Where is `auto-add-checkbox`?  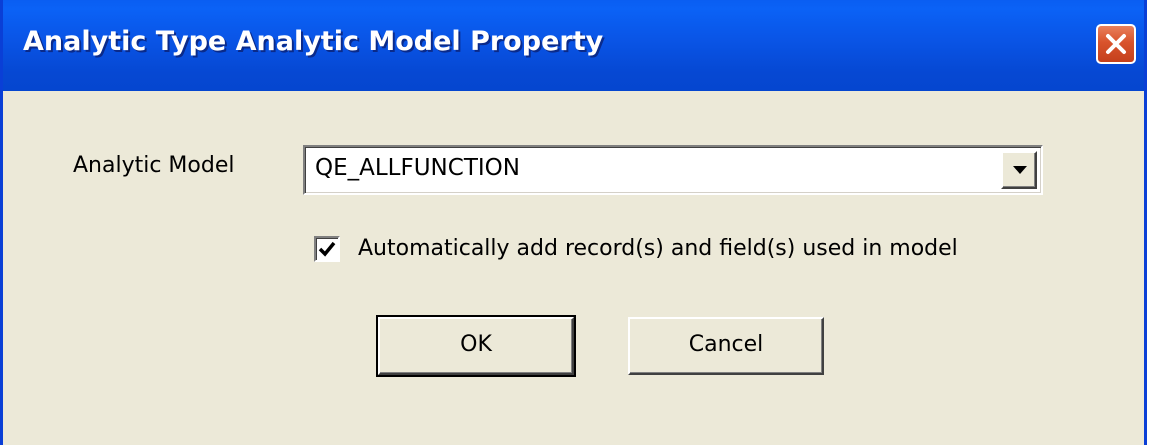 auto-add-checkbox is located at coordinates (327, 249).